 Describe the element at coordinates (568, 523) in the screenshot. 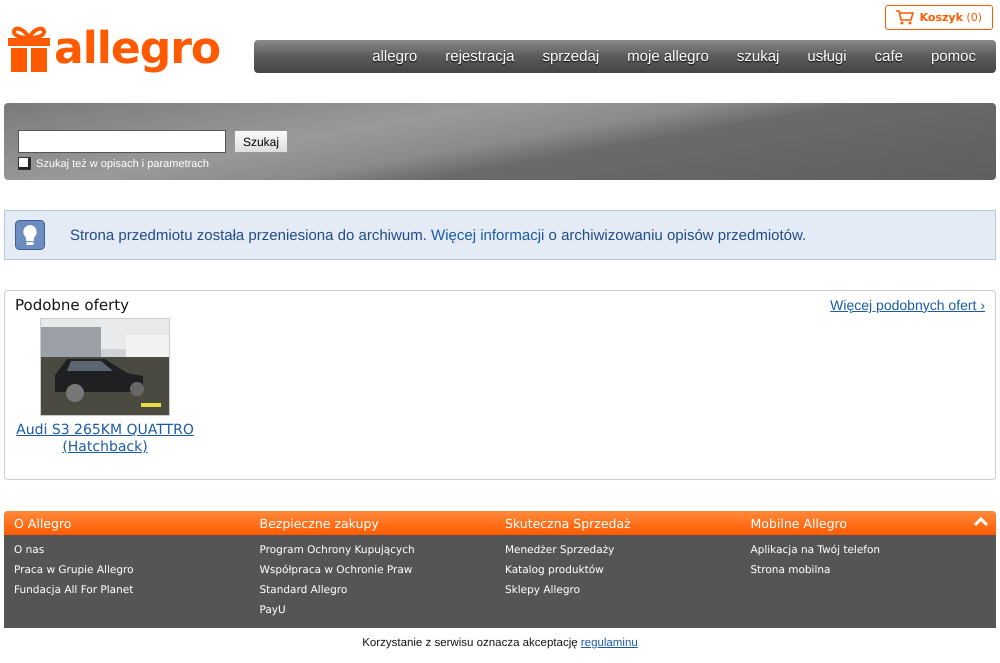

I see `footer-heading: Skuteczna Sprzedaż` at that location.